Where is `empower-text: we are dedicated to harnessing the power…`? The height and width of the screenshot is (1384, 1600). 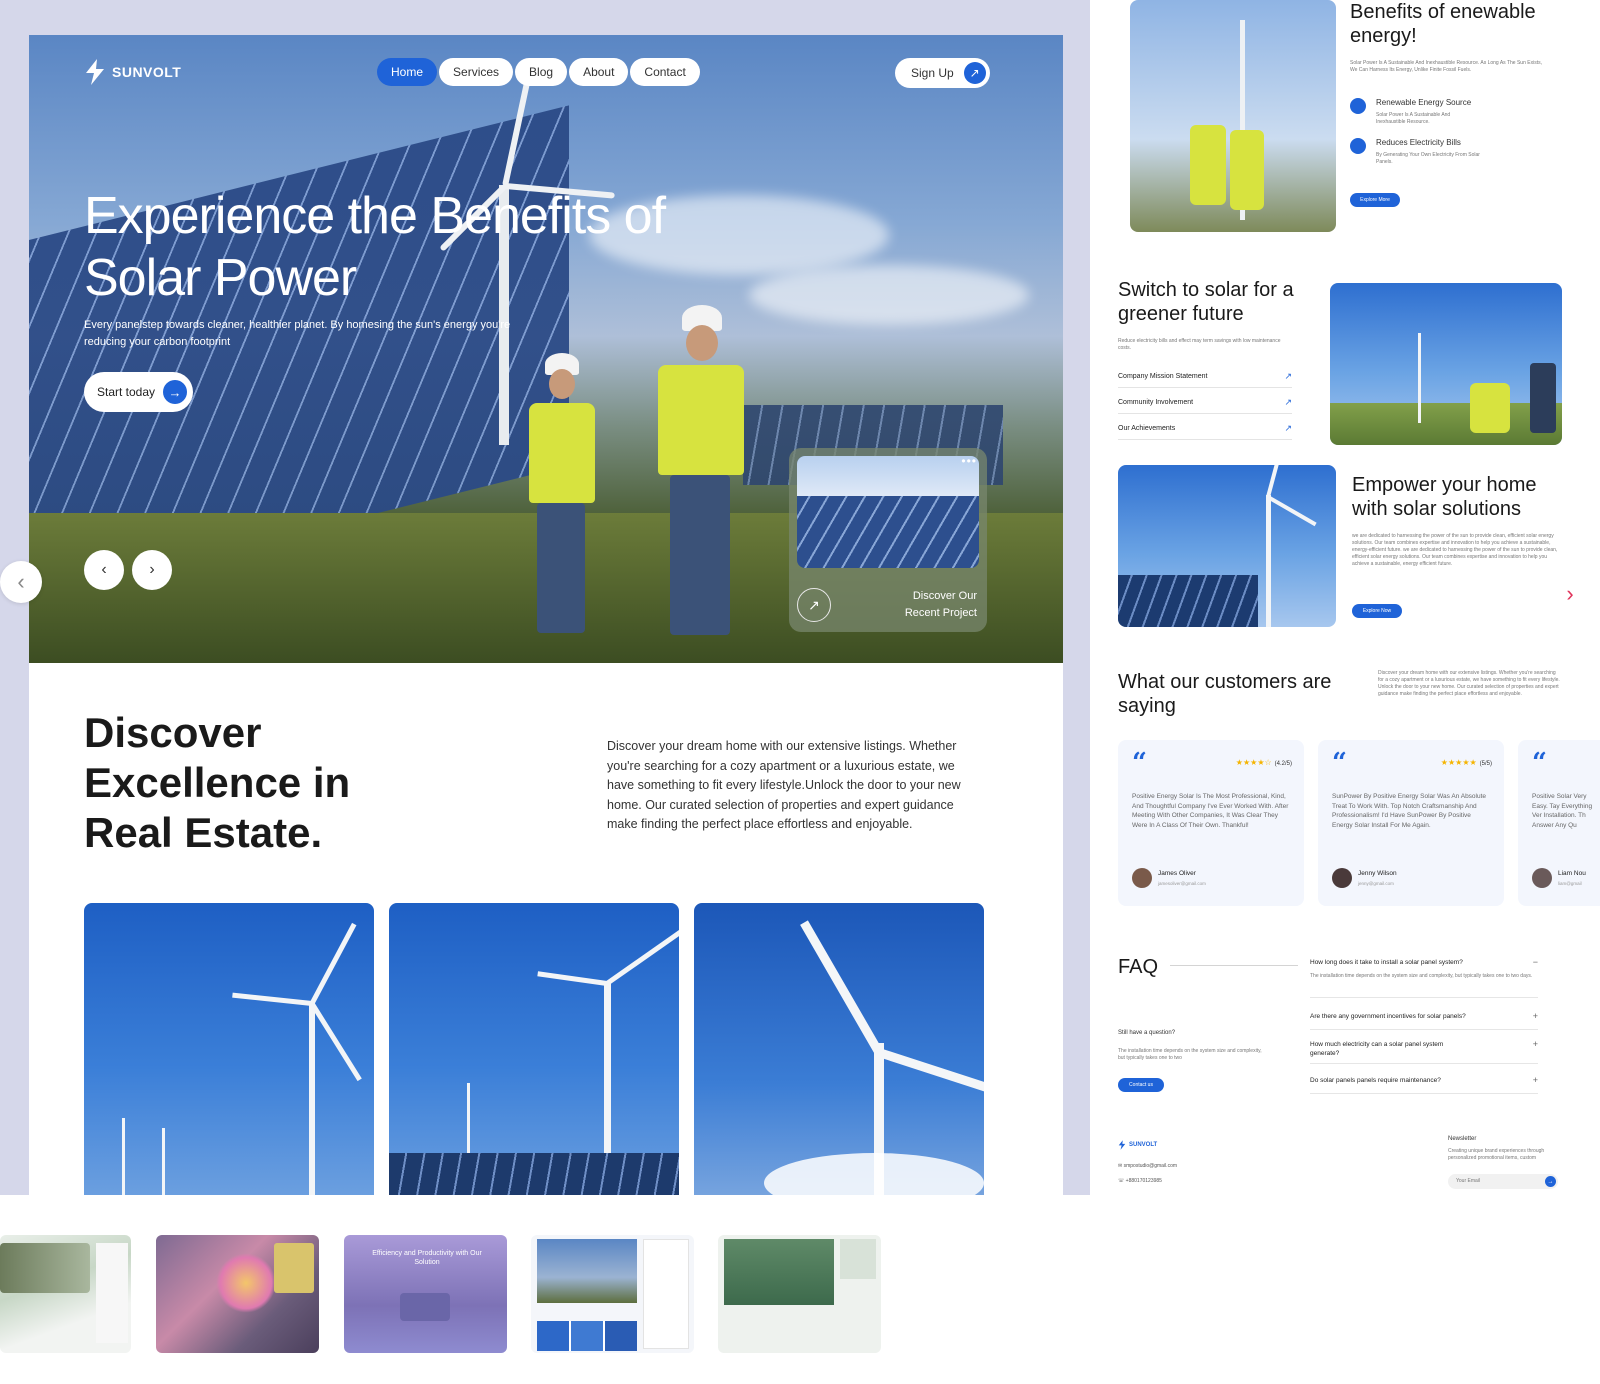
empower-text: we are dedicated to harnessing the power… is located at coordinates (1455, 550).